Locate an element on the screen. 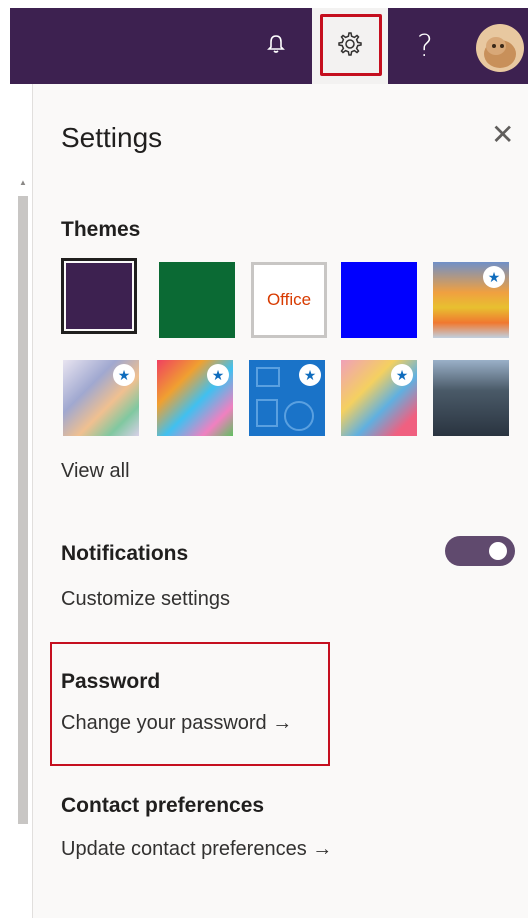 The image size is (528, 918). help-button: ? is located at coordinates (425, 46).